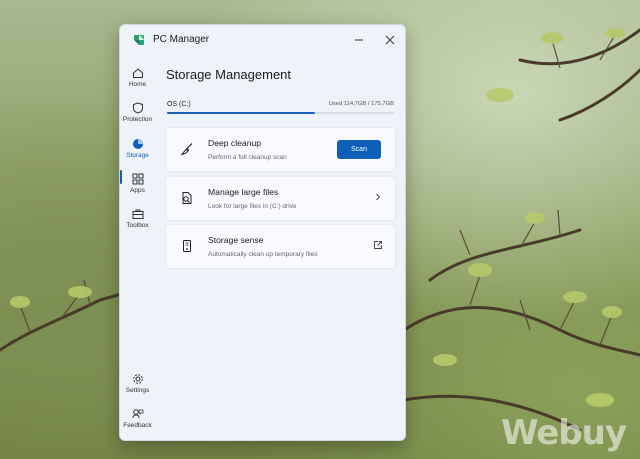 This screenshot has width=640, height=459. Describe the element at coordinates (262, 40) in the screenshot. I see `title-bar: PC Manager` at that location.